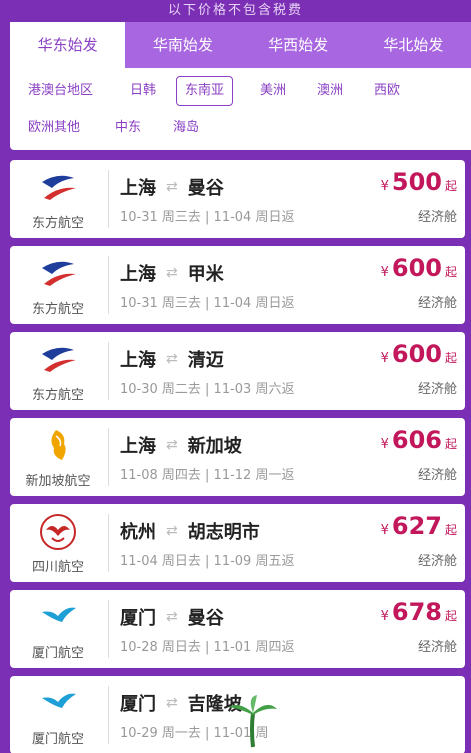 Image resolution: width=471 pixels, height=753 pixels. I want to click on watermark: 湖南旅游 www.16816886.cn, so click(346, 721).